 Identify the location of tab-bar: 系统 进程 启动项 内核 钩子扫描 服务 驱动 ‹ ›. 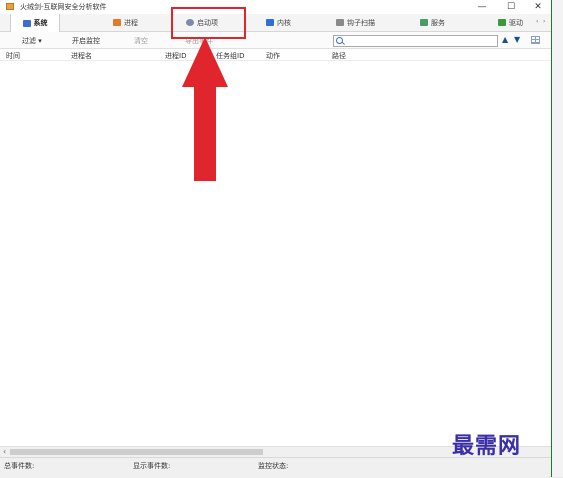
(275, 23).